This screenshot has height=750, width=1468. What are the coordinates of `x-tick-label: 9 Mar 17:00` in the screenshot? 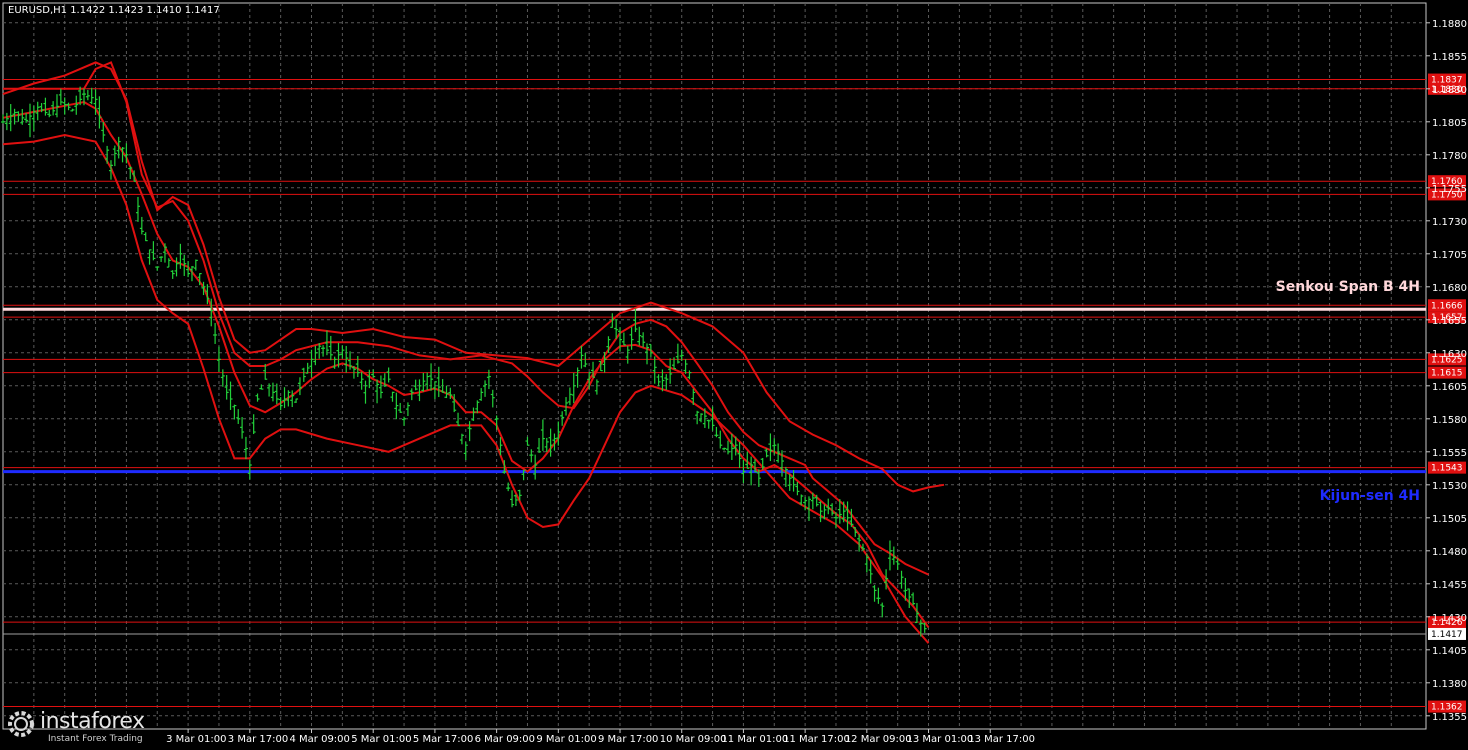 It's located at (628, 739).